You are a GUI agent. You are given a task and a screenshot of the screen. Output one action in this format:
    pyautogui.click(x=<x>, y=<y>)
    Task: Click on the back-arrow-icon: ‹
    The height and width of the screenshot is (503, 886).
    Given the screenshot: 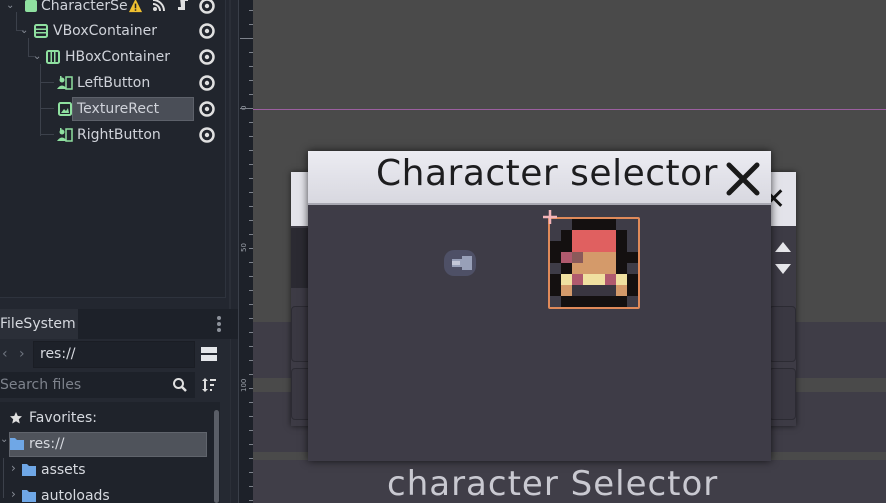 What is the action you would take?
    pyautogui.click(x=5, y=354)
    